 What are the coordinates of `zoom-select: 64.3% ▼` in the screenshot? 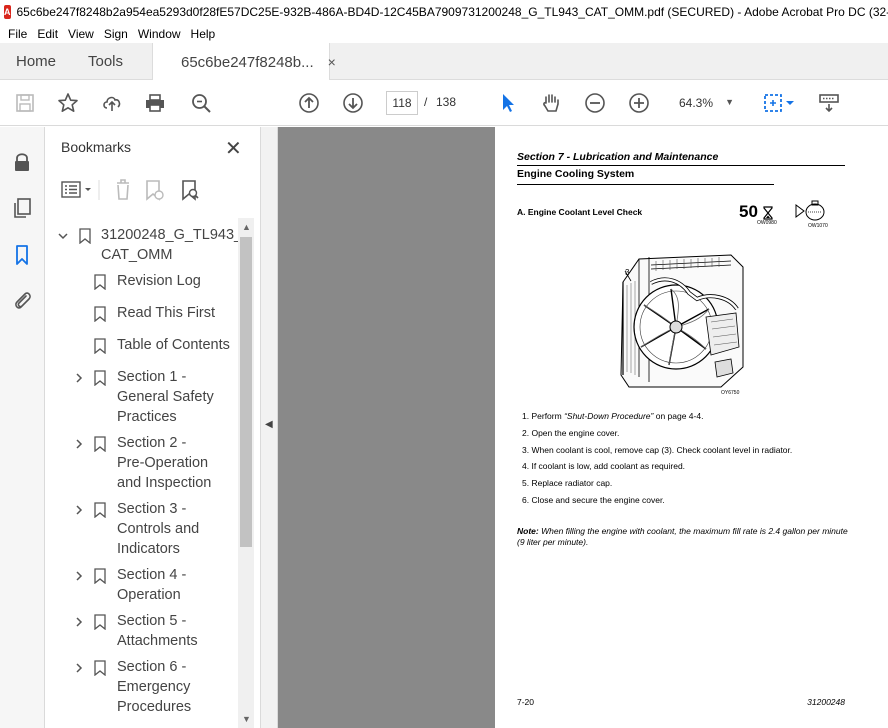 It's located at (706, 103).